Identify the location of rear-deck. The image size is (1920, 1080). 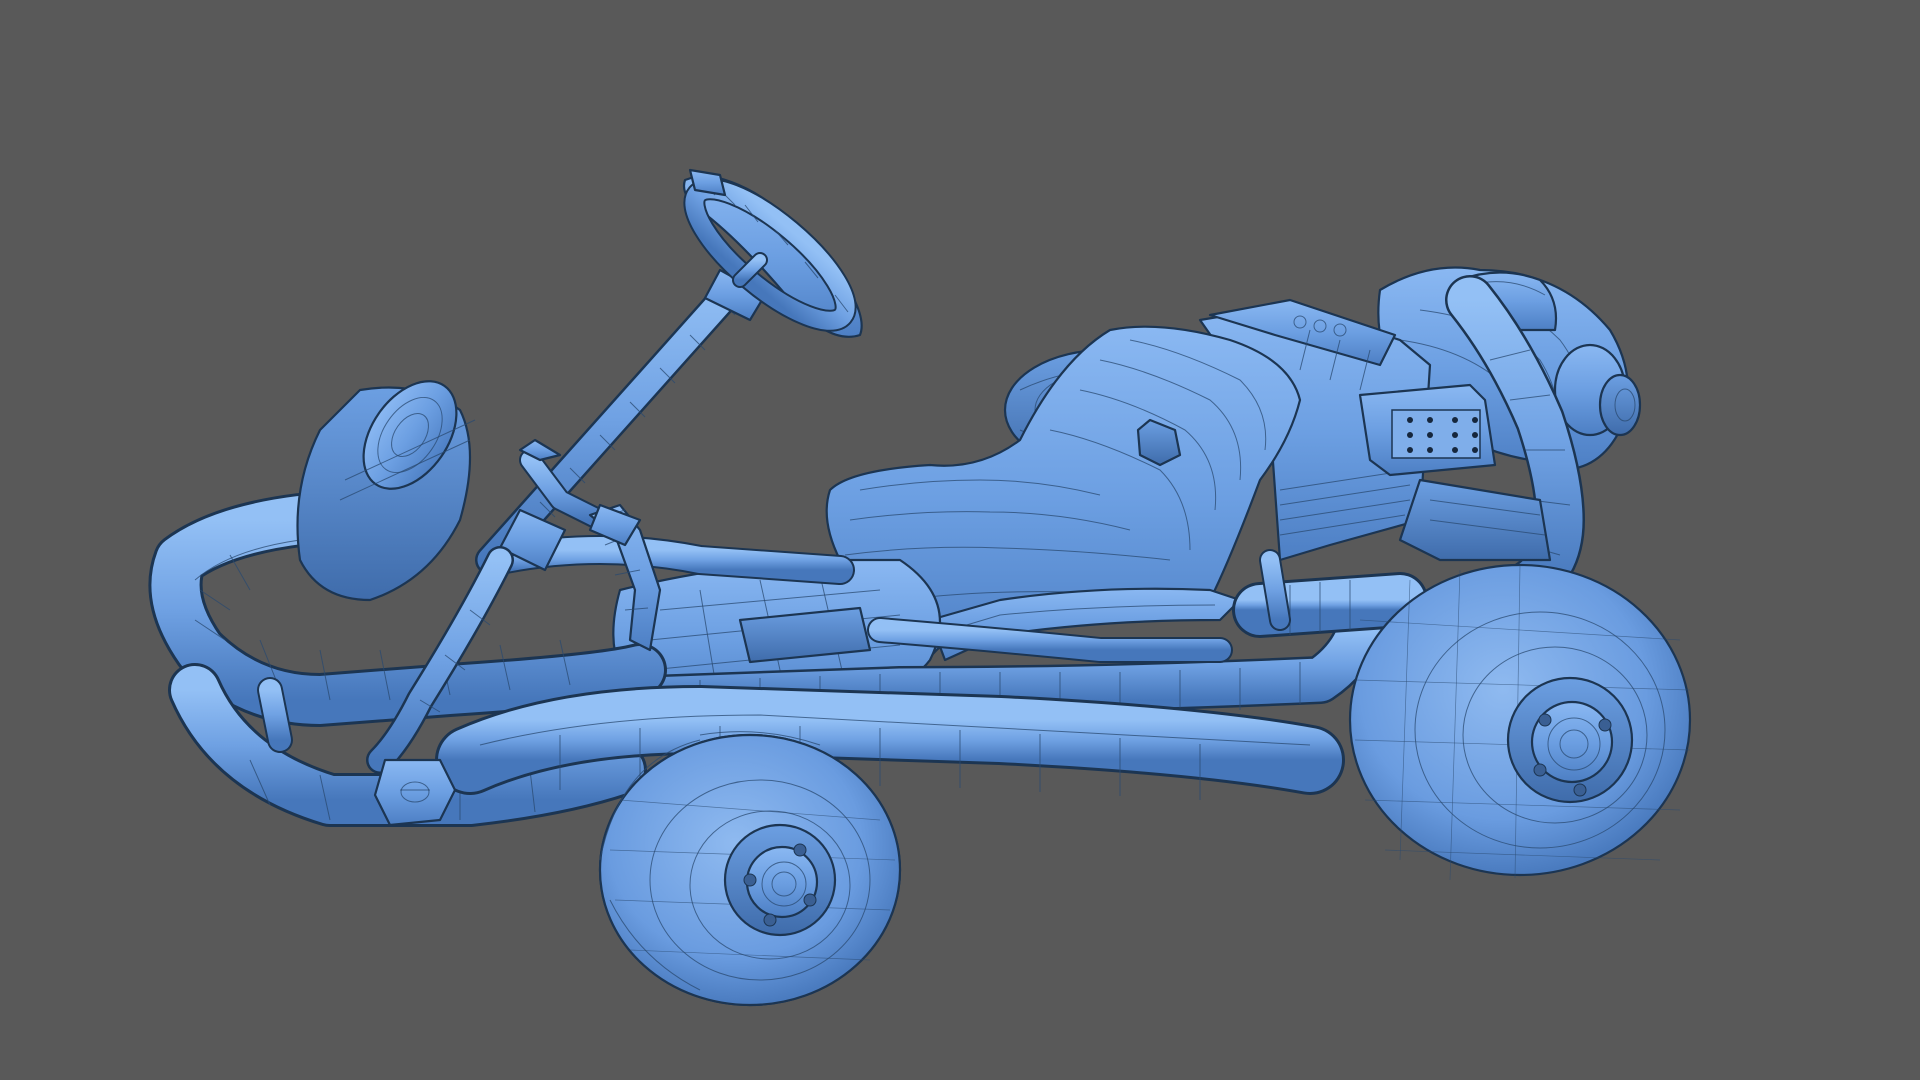
(1475, 520).